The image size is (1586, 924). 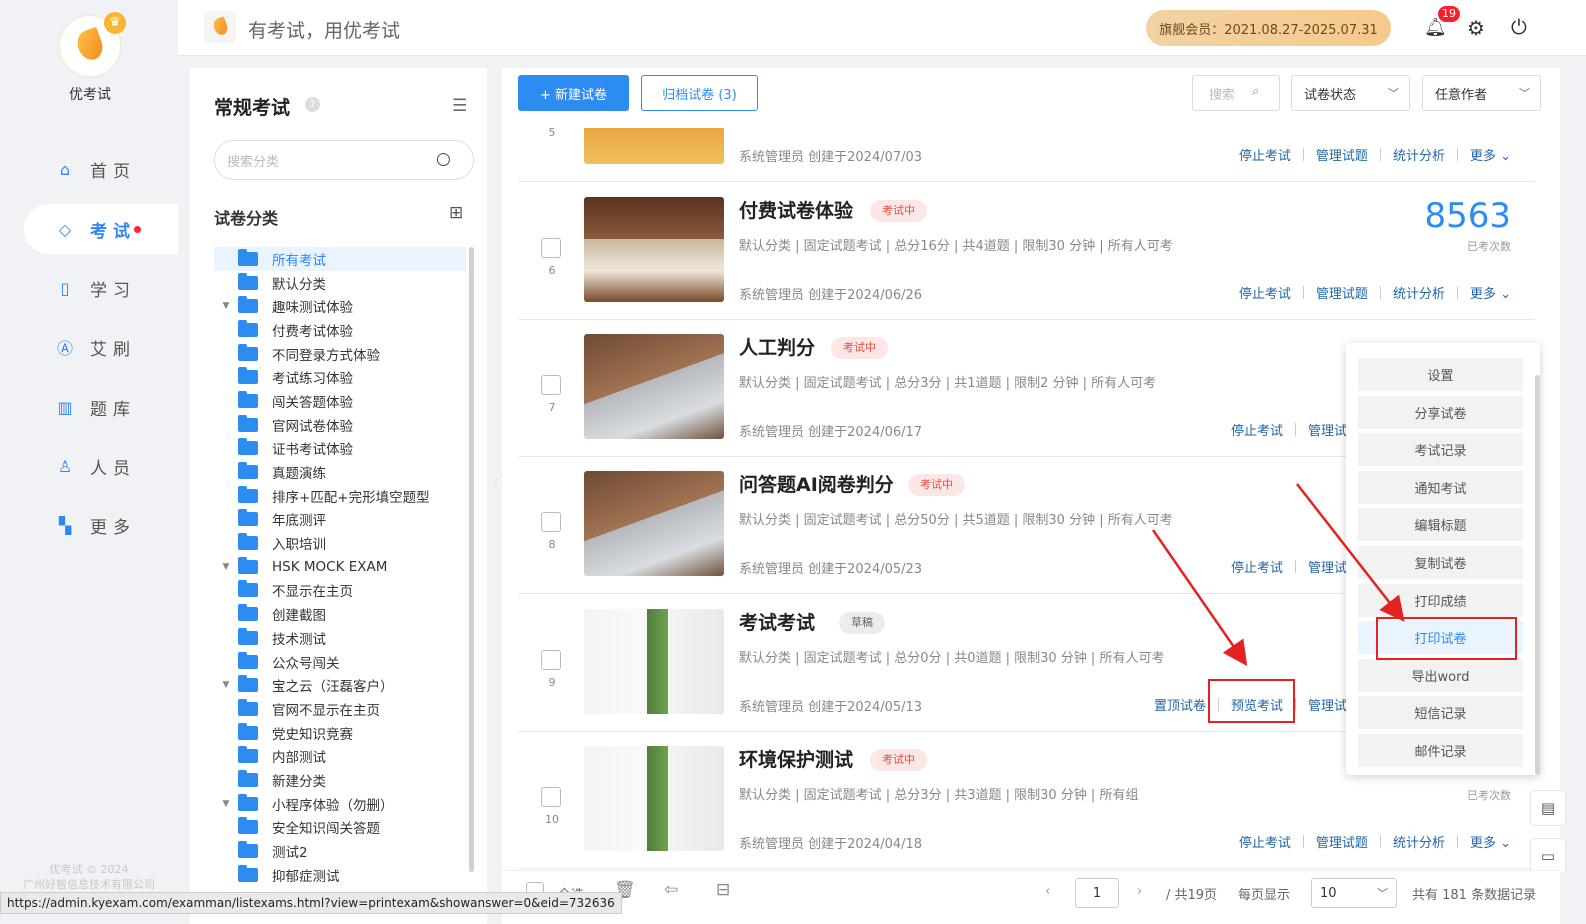 I want to click on category-tree-item: 党史知识竞赛, so click(x=340, y=733).